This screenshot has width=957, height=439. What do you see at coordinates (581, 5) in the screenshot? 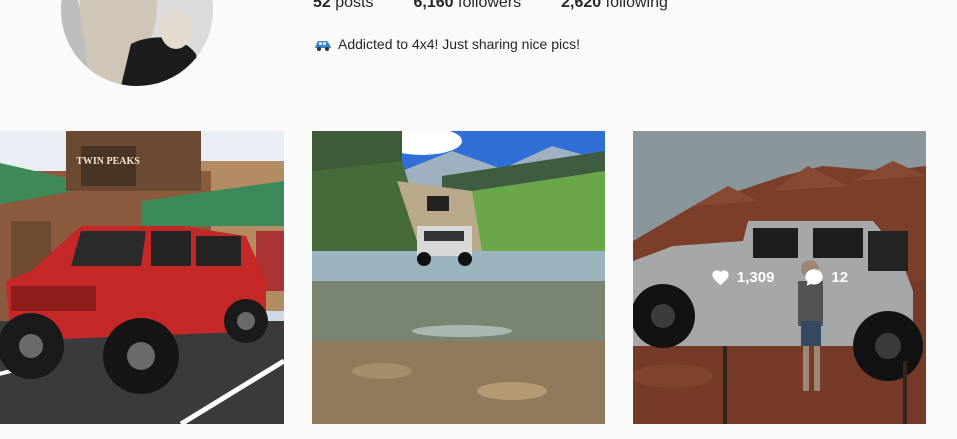
I see `following-count: 2,620` at bounding box center [581, 5].